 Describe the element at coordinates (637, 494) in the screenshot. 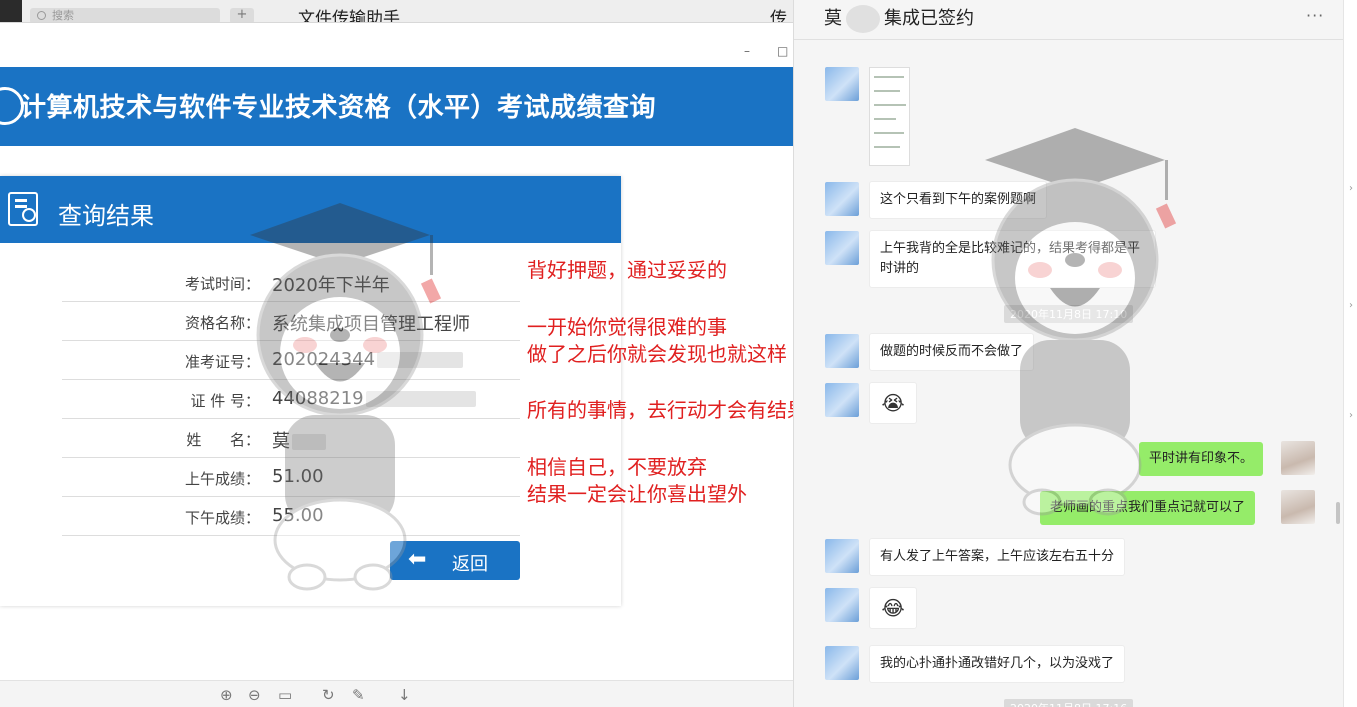

I see `annotation-line: 结果一定会让你喜出望外` at that location.